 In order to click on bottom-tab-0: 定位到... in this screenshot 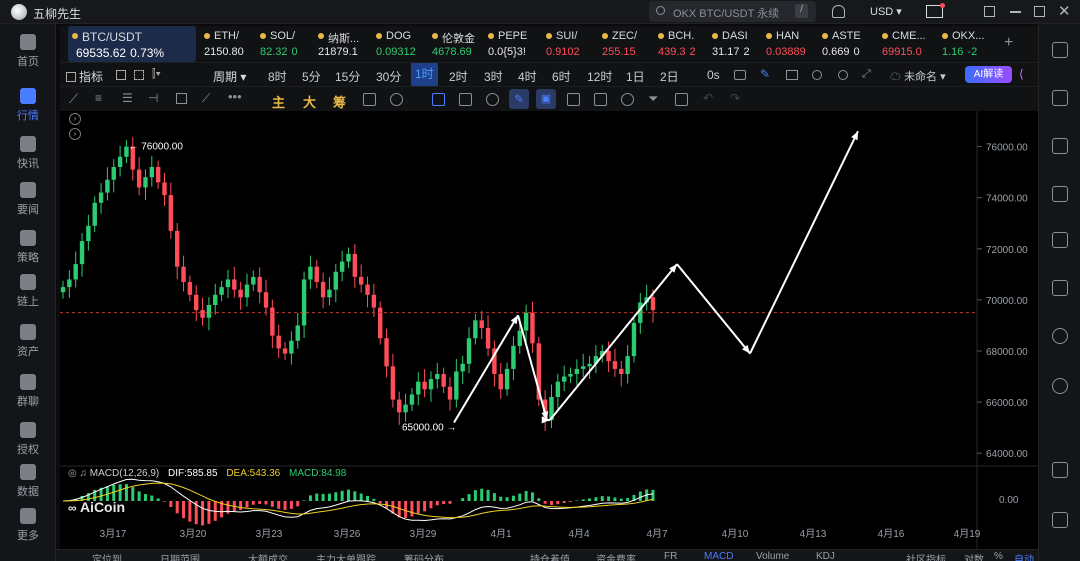, I will do `click(111, 556)`.